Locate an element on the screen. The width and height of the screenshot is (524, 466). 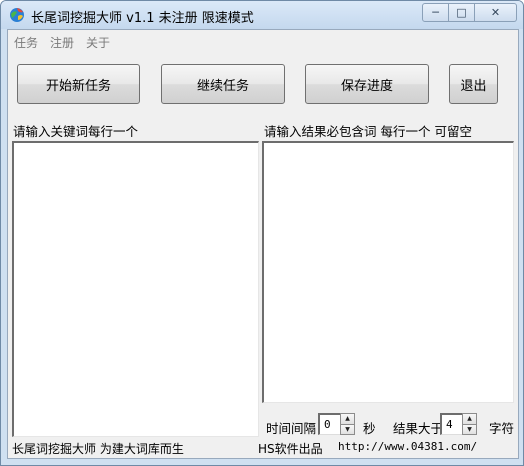
interval-arrows: ▲ ▼ is located at coordinates (347, 424).